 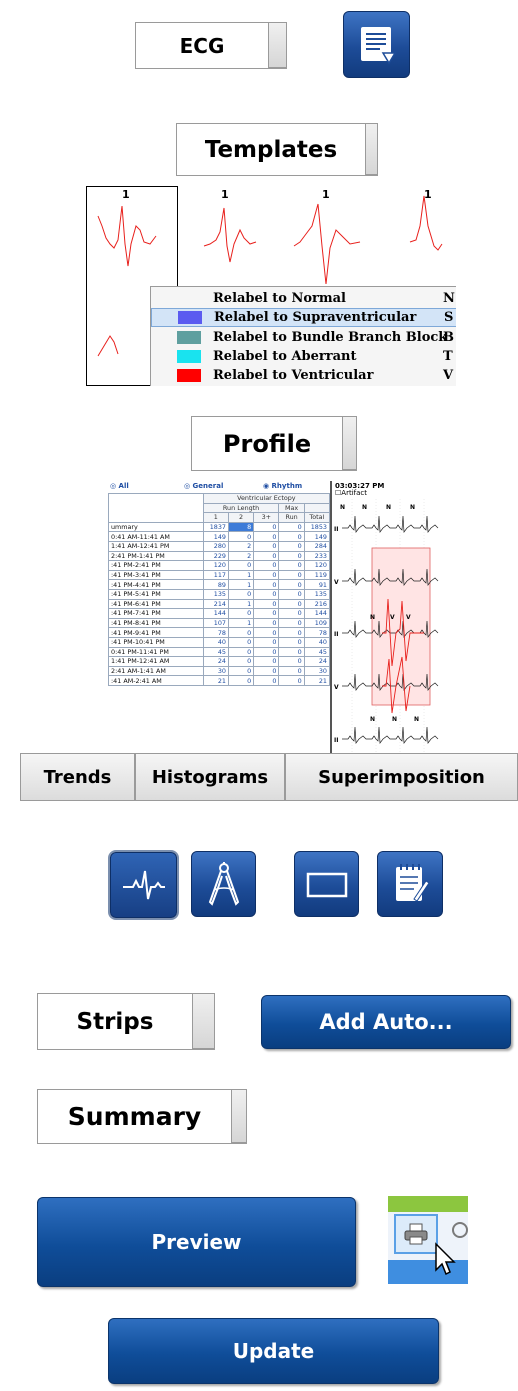 What do you see at coordinates (215, 584) in the screenshot?
I see `table-cell: 89` at bounding box center [215, 584].